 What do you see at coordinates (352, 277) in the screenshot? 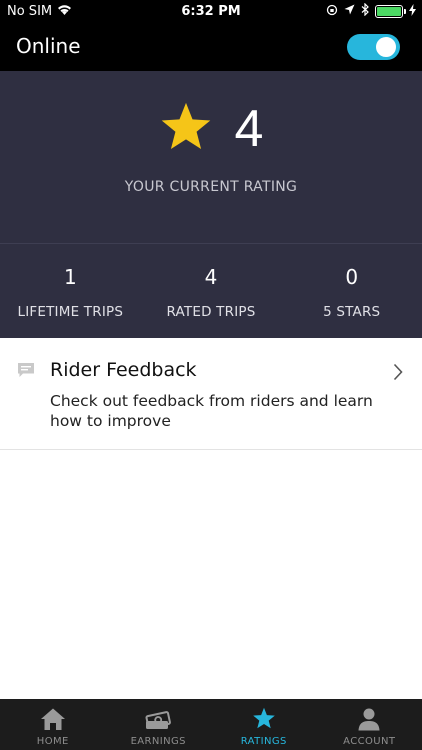
I see `stat-value: 0` at bounding box center [352, 277].